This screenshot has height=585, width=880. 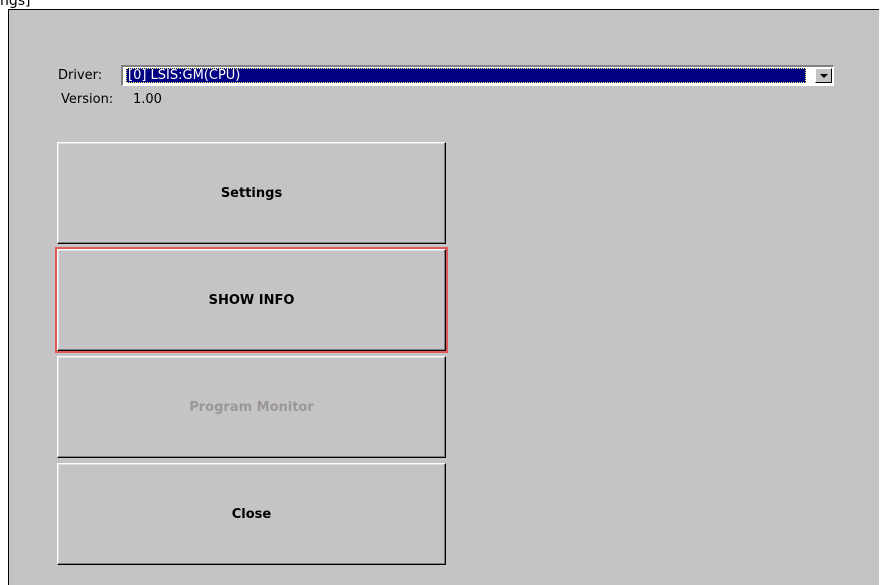 I want to click on version-value: 1.00, so click(x=147, y=99).